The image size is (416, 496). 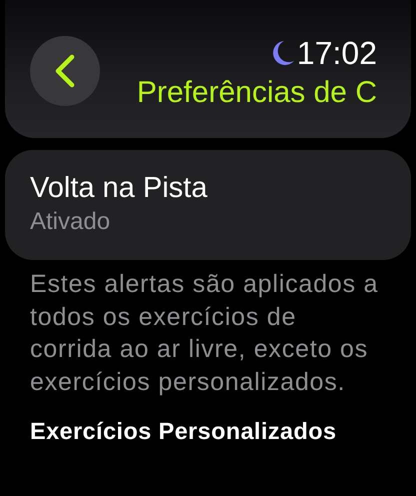 I want to click on setting-title: Volta na Pista, so click(x=119, y=188).